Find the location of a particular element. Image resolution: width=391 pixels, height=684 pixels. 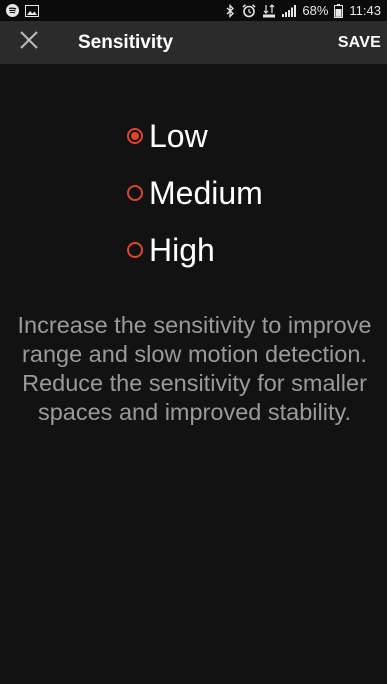

alarm-icon is located at coordinates (249, 10).